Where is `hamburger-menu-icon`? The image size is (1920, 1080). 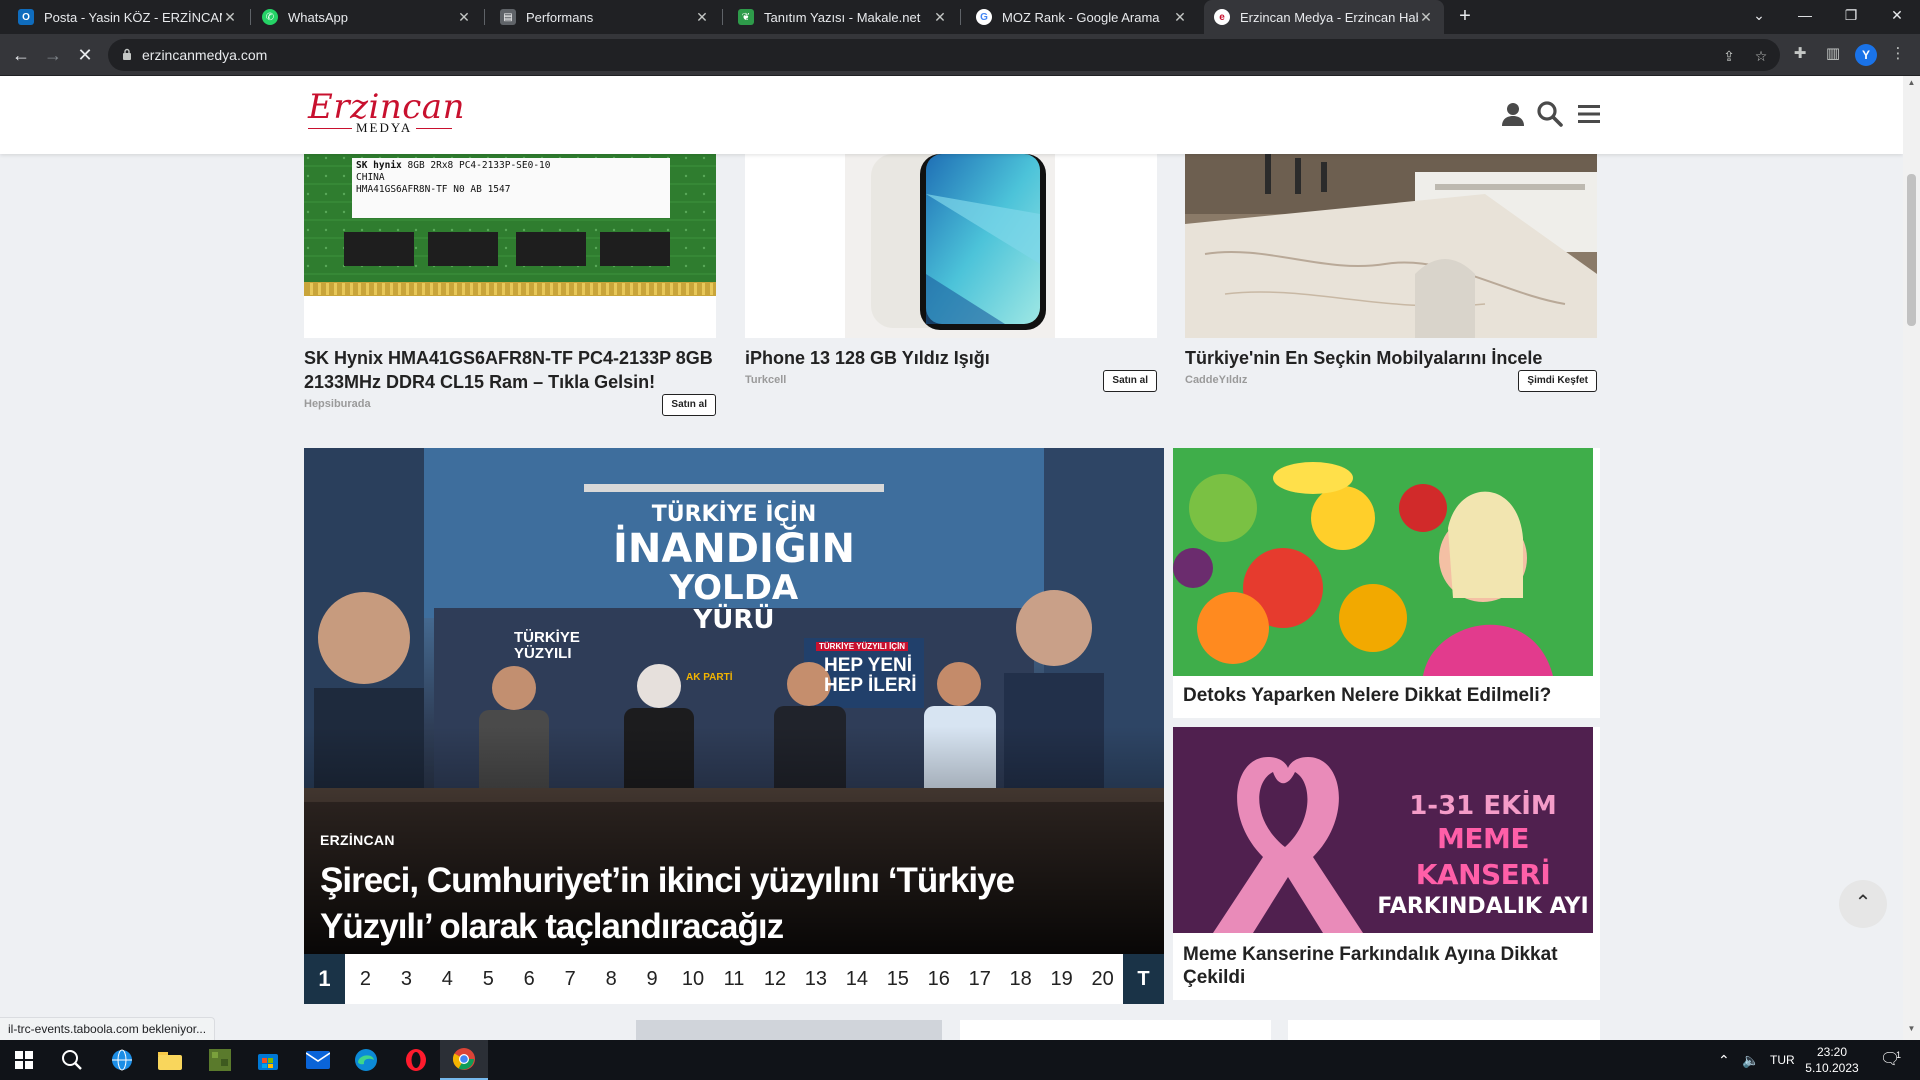
hamburger-menu-icon is located at coordinates (1589, 114).